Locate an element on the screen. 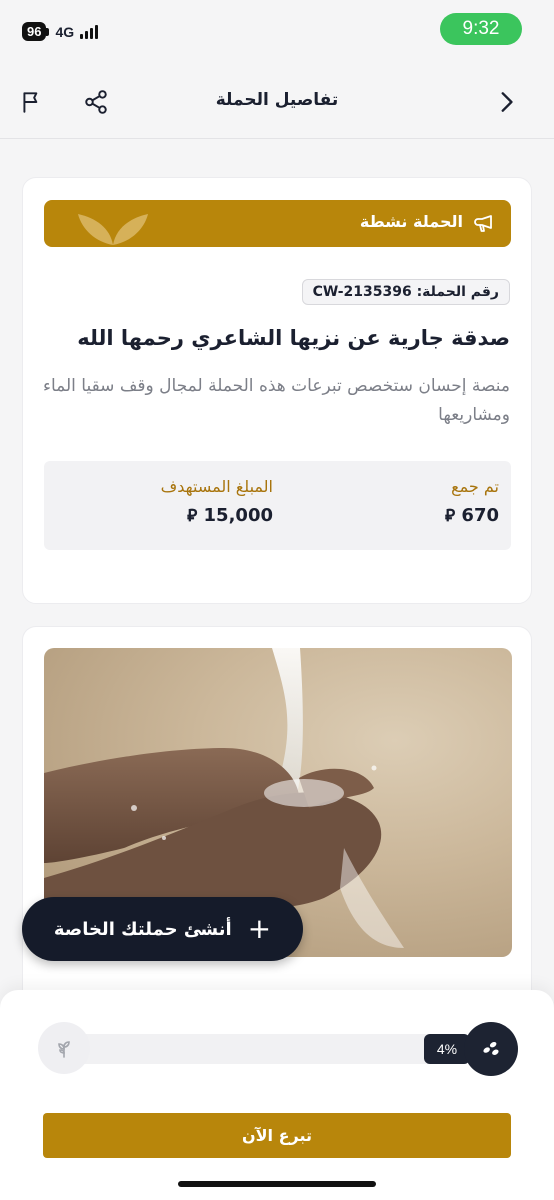 The height and width of the screenshot is (1200, 554). back-button is located at coordinates (506, 102).